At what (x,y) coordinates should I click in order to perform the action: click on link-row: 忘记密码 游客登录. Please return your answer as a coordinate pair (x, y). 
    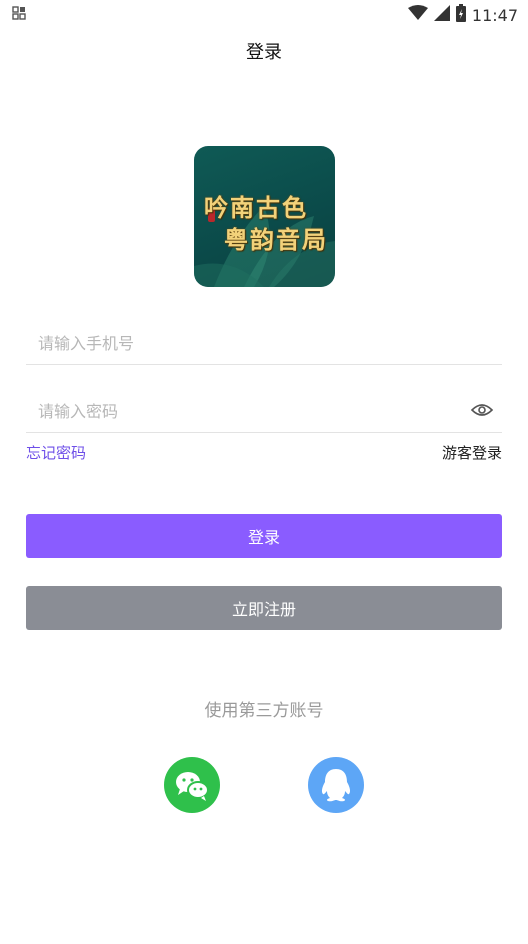
    Looking at the image, I should click on (264, 453).